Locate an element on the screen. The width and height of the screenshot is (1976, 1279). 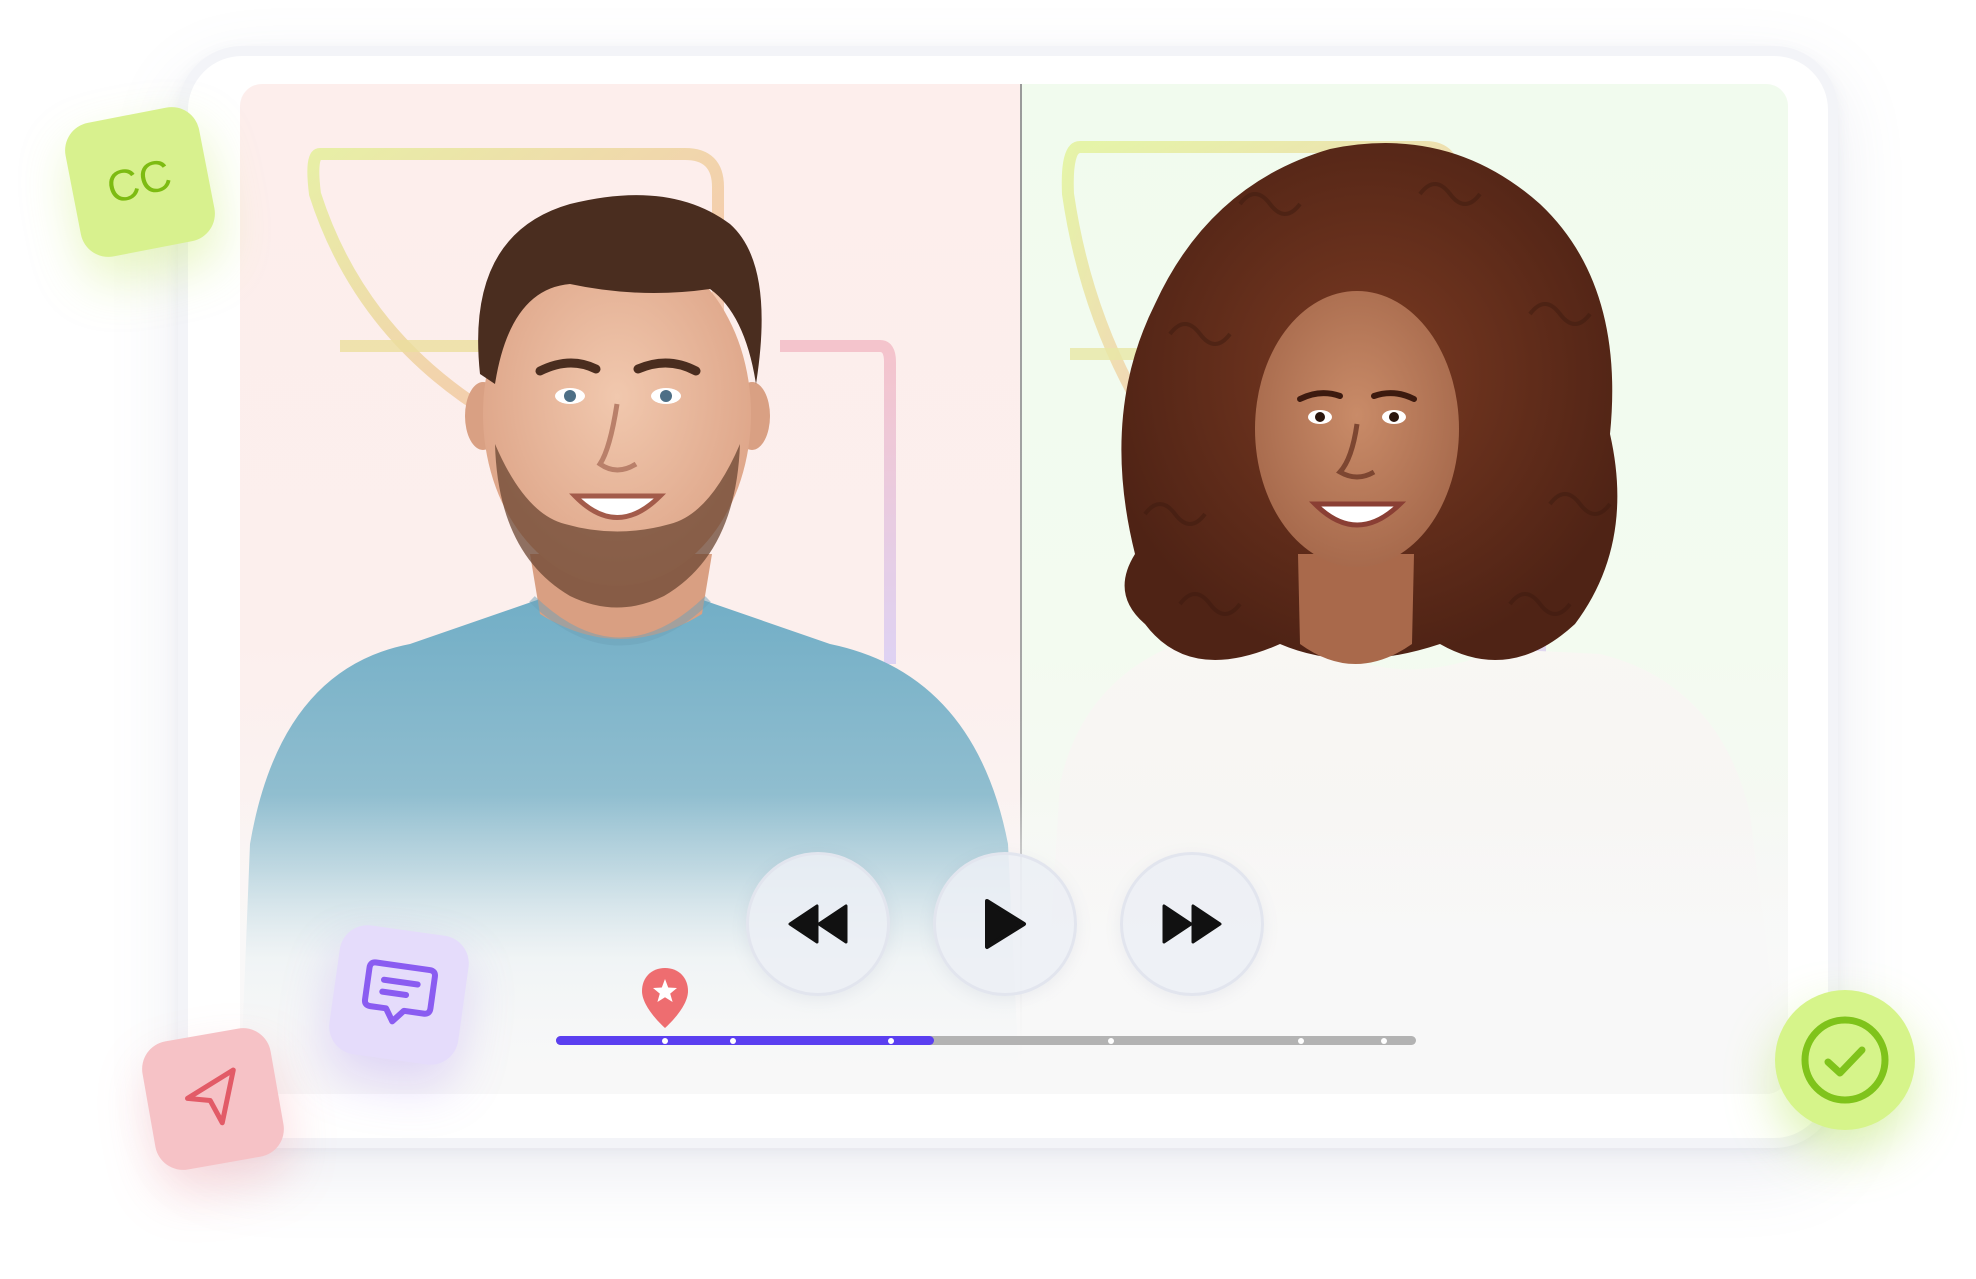
rewind-icon is located at coordinates (818, 924).